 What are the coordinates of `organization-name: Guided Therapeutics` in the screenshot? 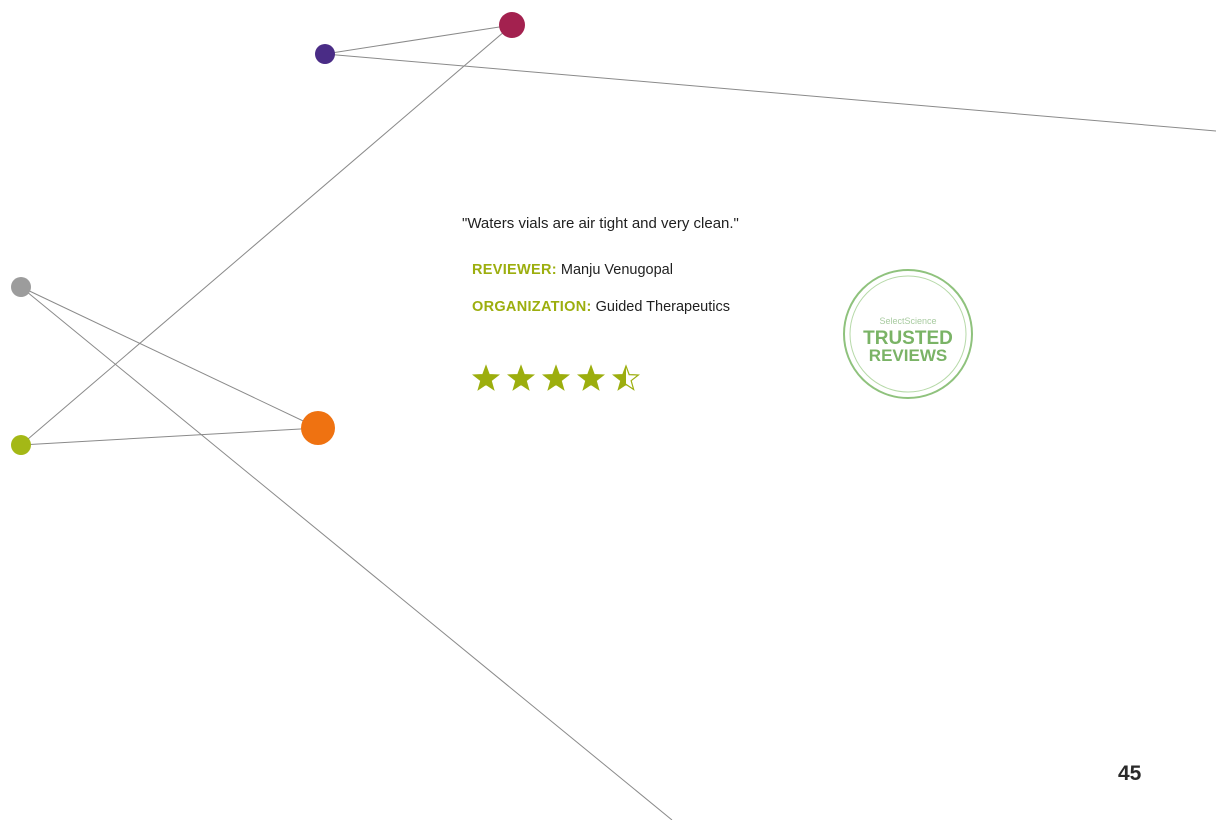 It's located at (663, 307).